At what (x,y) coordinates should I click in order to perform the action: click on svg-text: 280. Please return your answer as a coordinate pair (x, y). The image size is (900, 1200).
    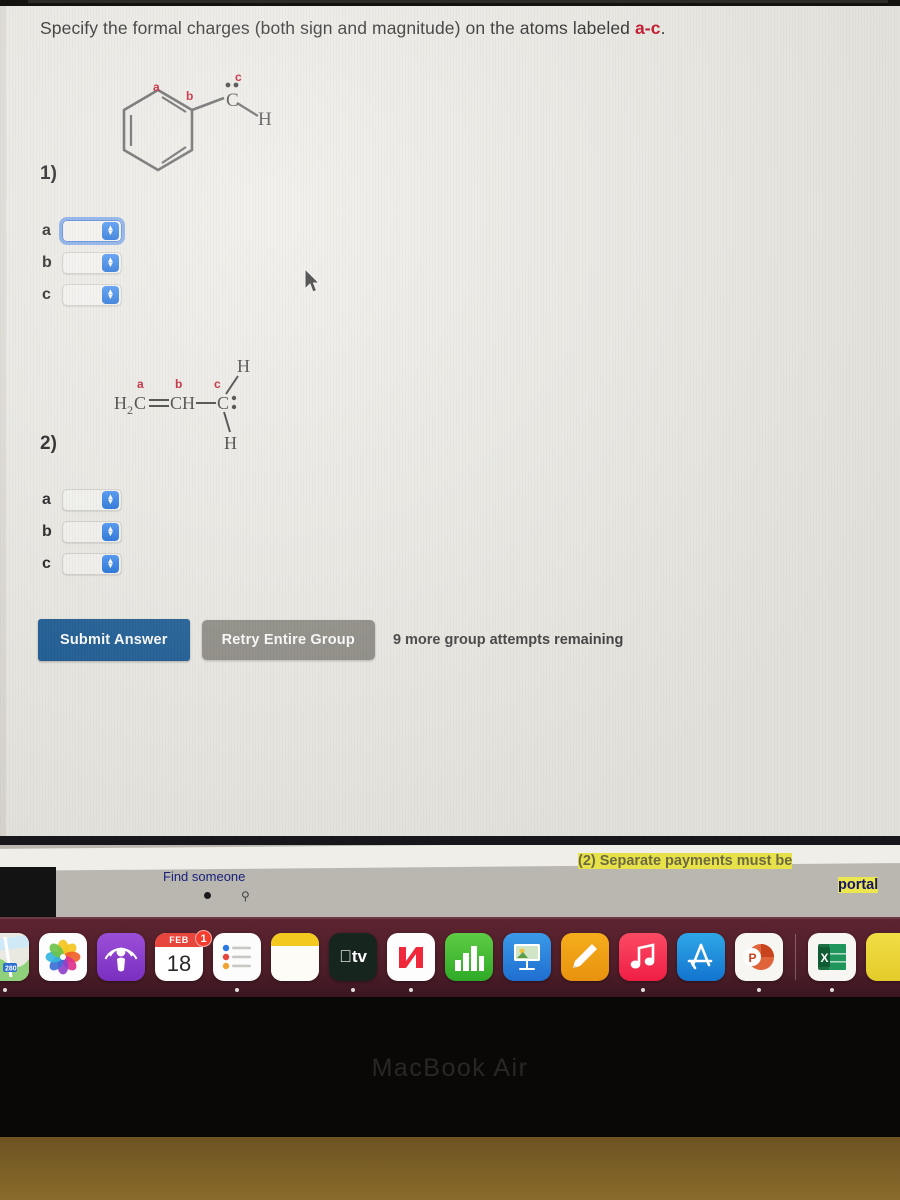
    Looking at the image, I should click on (11, 969).